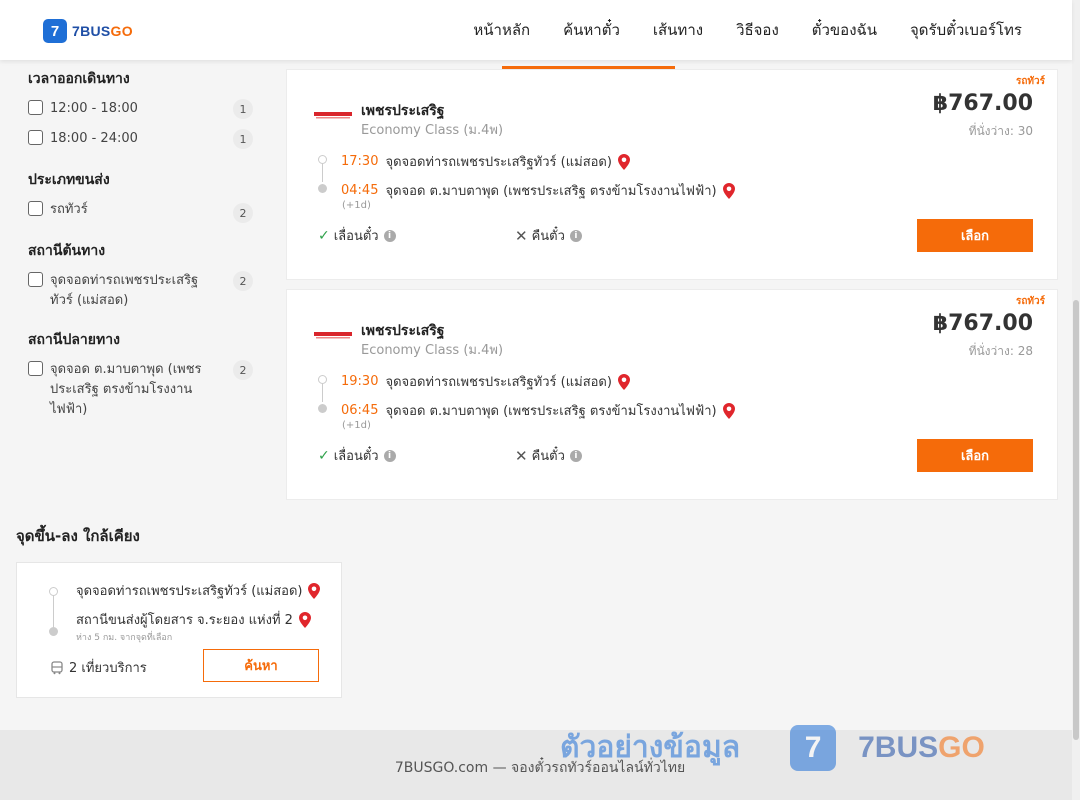 The image size is (1080, 800). Describe the element at coordinates (757, 30) in the screenshot. I see `nav-how-to-book: วิธีจอง` at that location.